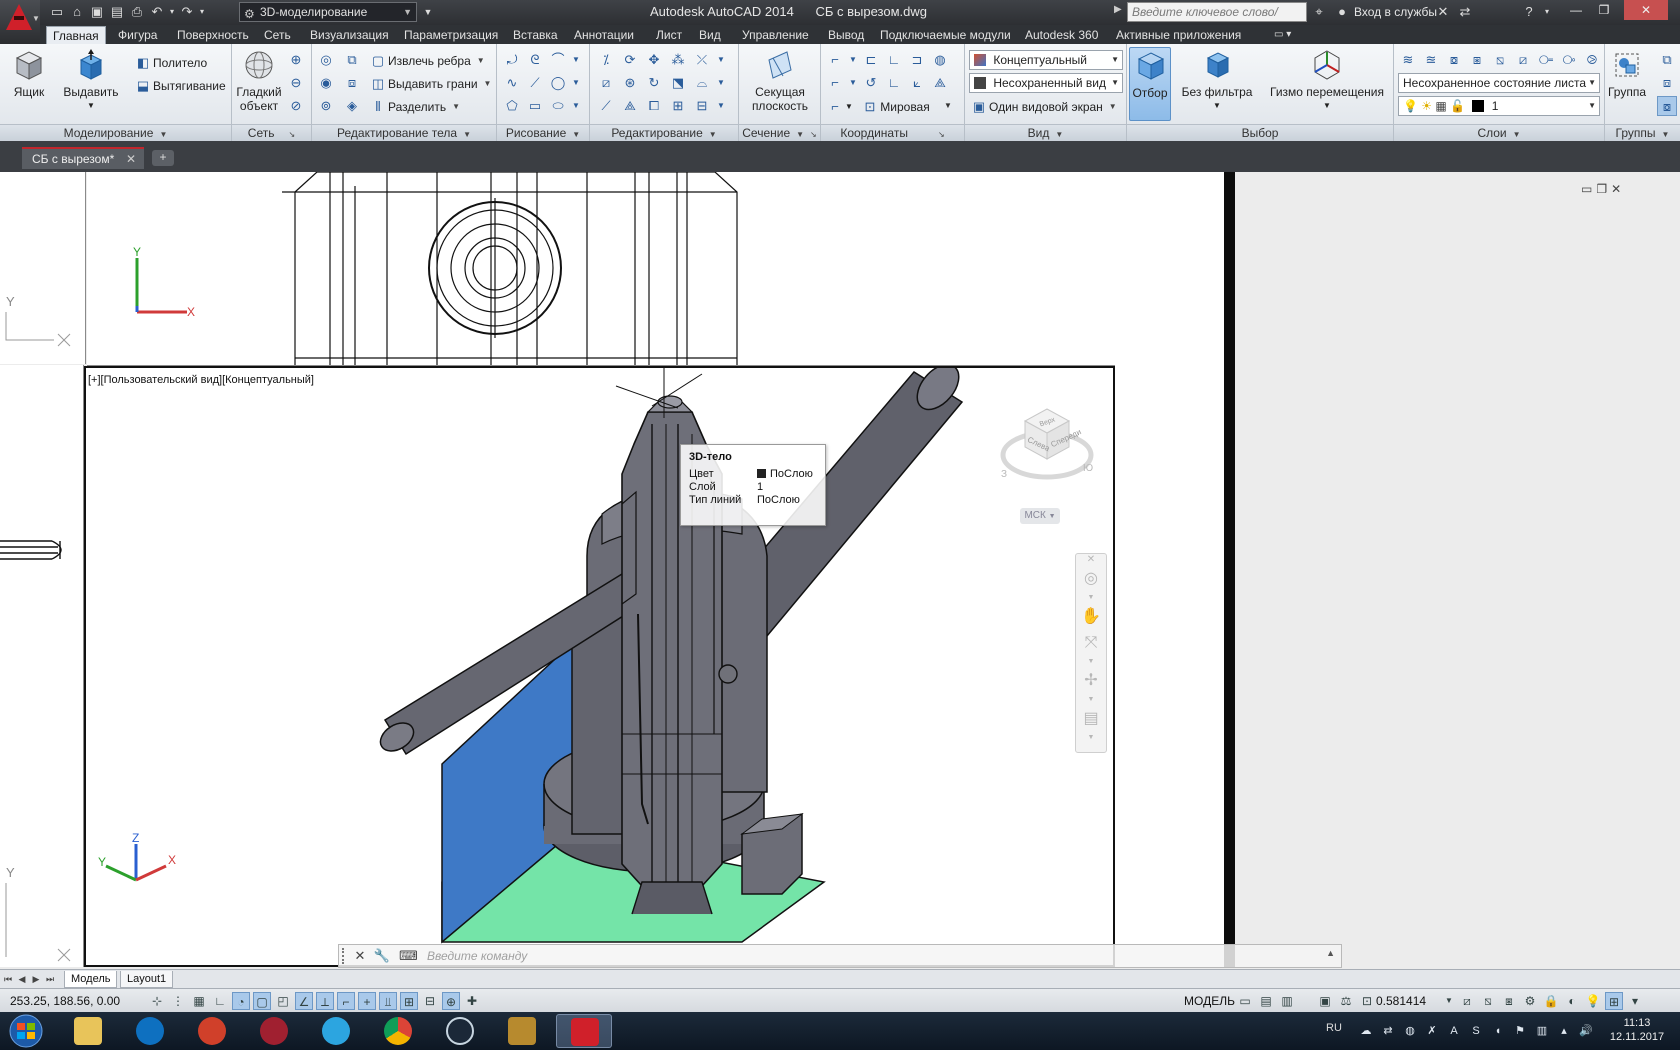 The height and width of the screenshot is (1050, 1680). I want to click on panel-title-modeling: Моделирование ▼, so click(115, 132).